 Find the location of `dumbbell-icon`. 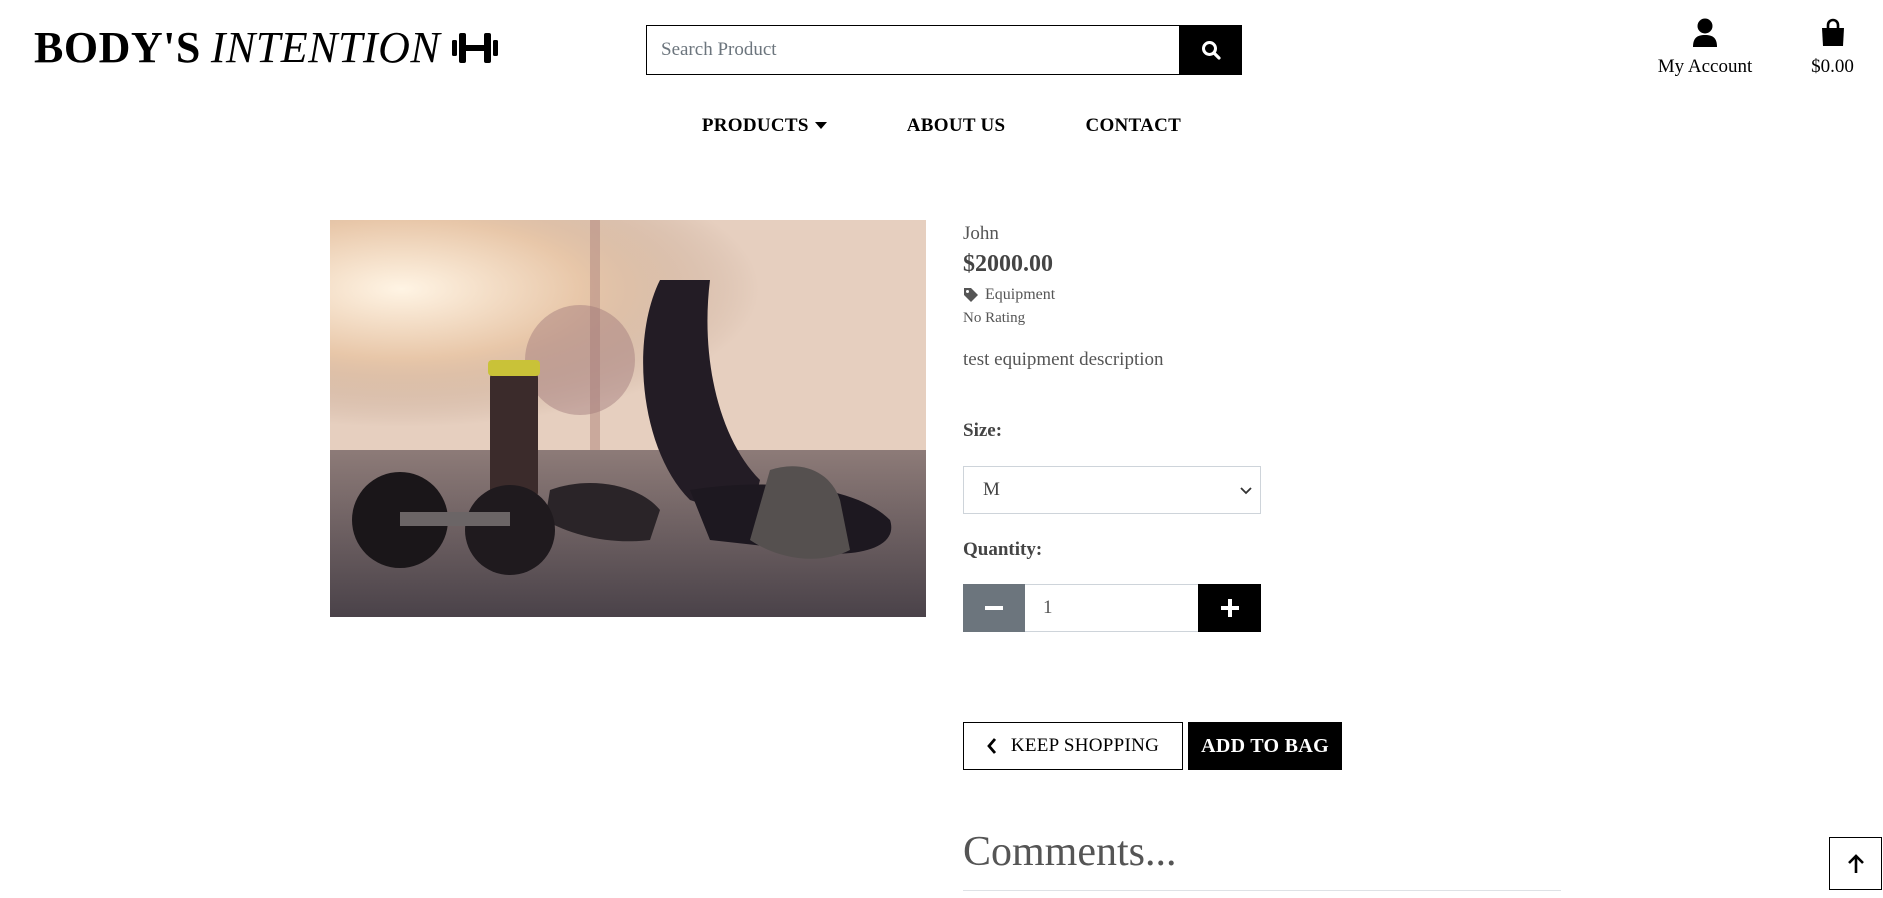

dumbbell-icon is located at coordinates (475, 48).